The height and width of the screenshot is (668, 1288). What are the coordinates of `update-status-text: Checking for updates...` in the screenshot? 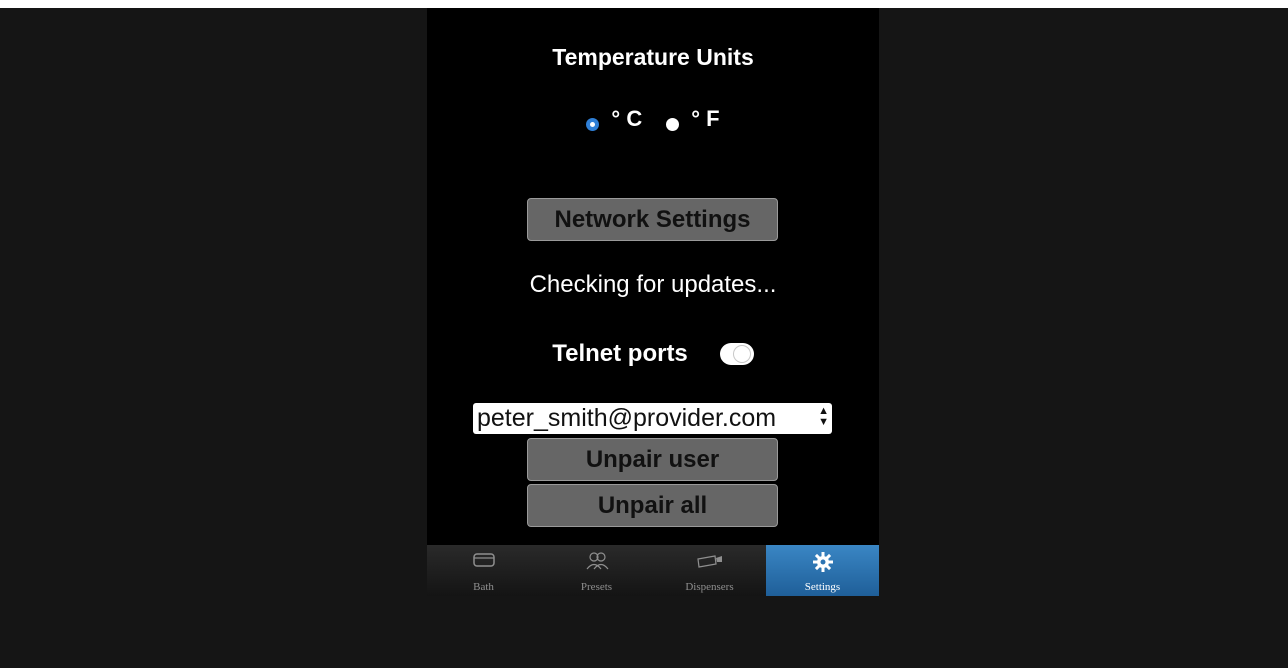 It's located at (653, 284).